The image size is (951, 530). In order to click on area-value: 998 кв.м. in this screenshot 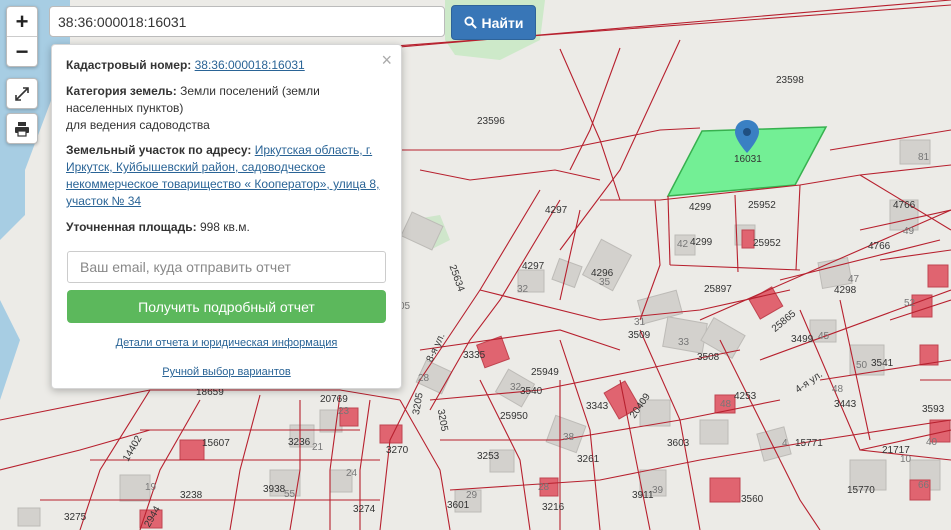, I will do `click(224, 227)`.